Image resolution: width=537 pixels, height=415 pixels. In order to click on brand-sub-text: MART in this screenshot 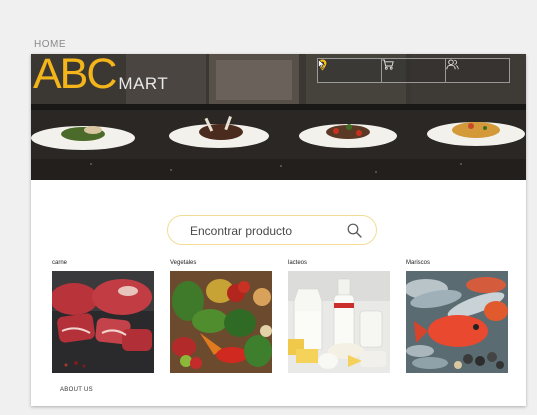, I will do `click(143, 83)`.